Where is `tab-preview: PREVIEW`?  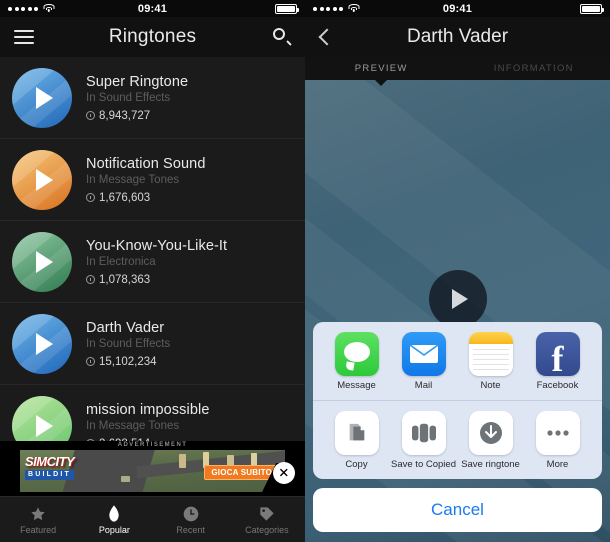 tab-preview: PREVIEW is located at coordinates (381, 68).